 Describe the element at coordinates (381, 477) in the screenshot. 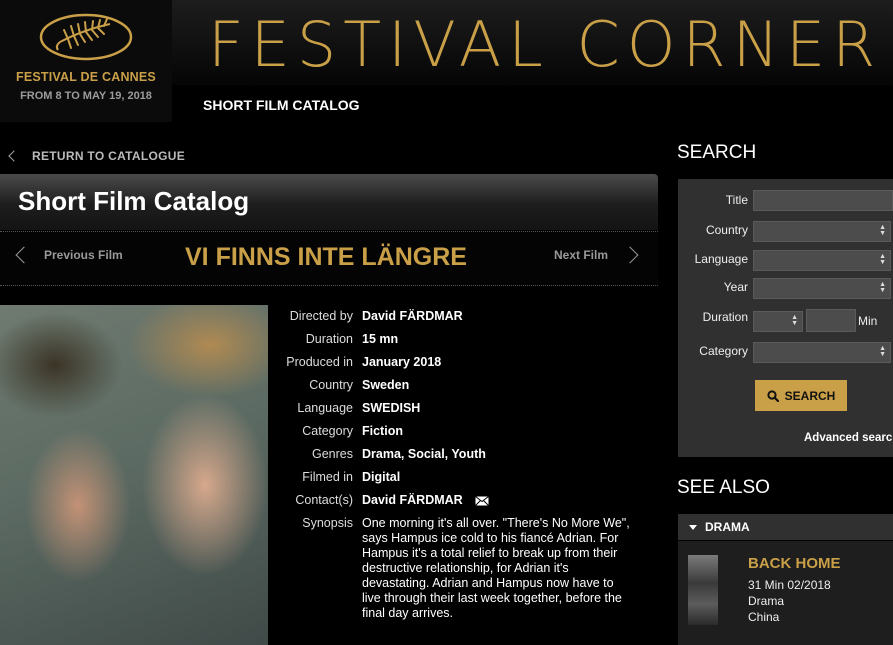

I see `detail-value: Digital` at that location.